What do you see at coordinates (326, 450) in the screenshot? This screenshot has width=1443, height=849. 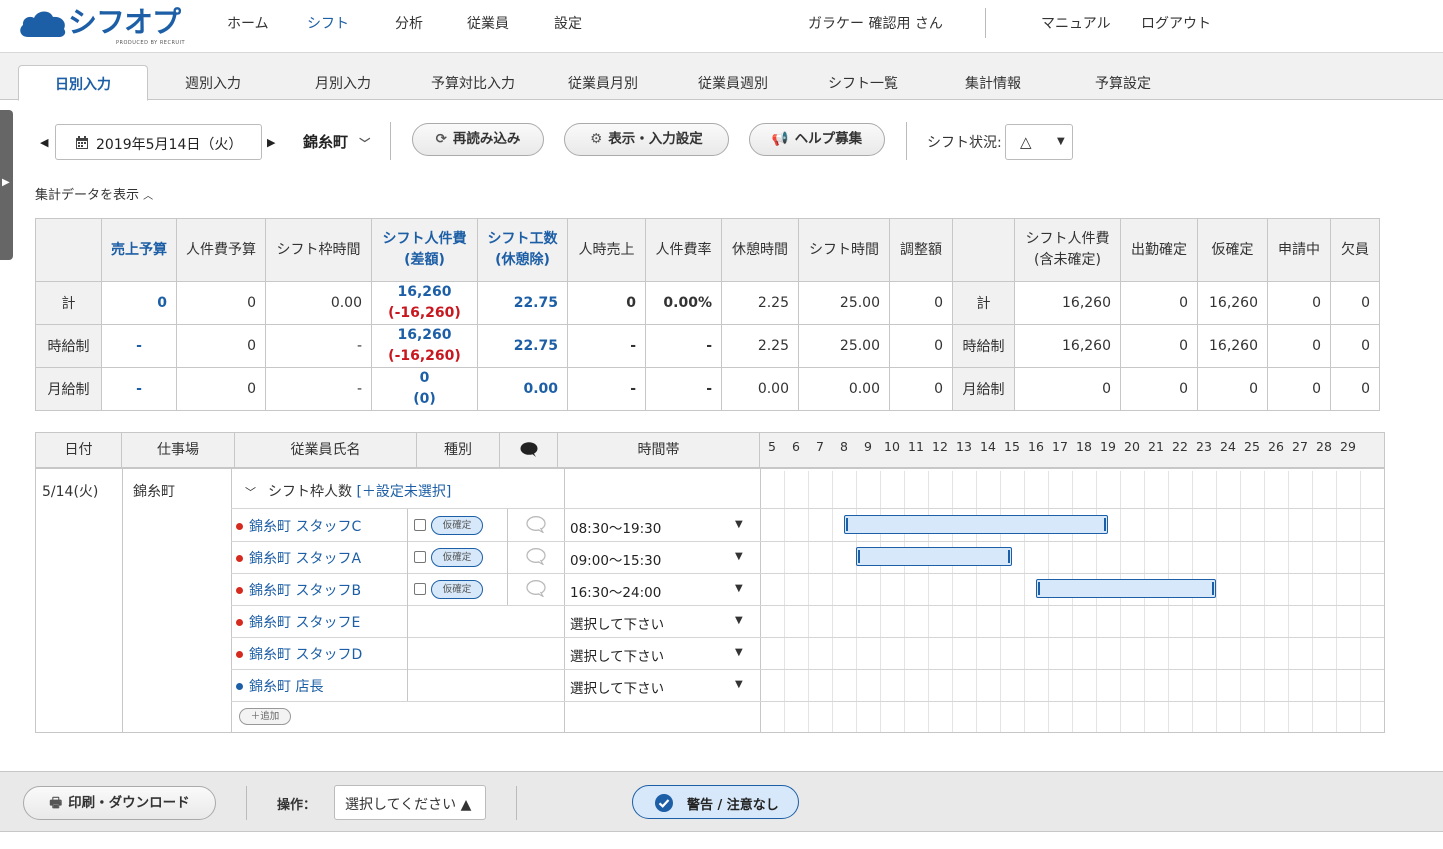 I see `header-employee: 従業員氏名` at bounding box center [326, 450].